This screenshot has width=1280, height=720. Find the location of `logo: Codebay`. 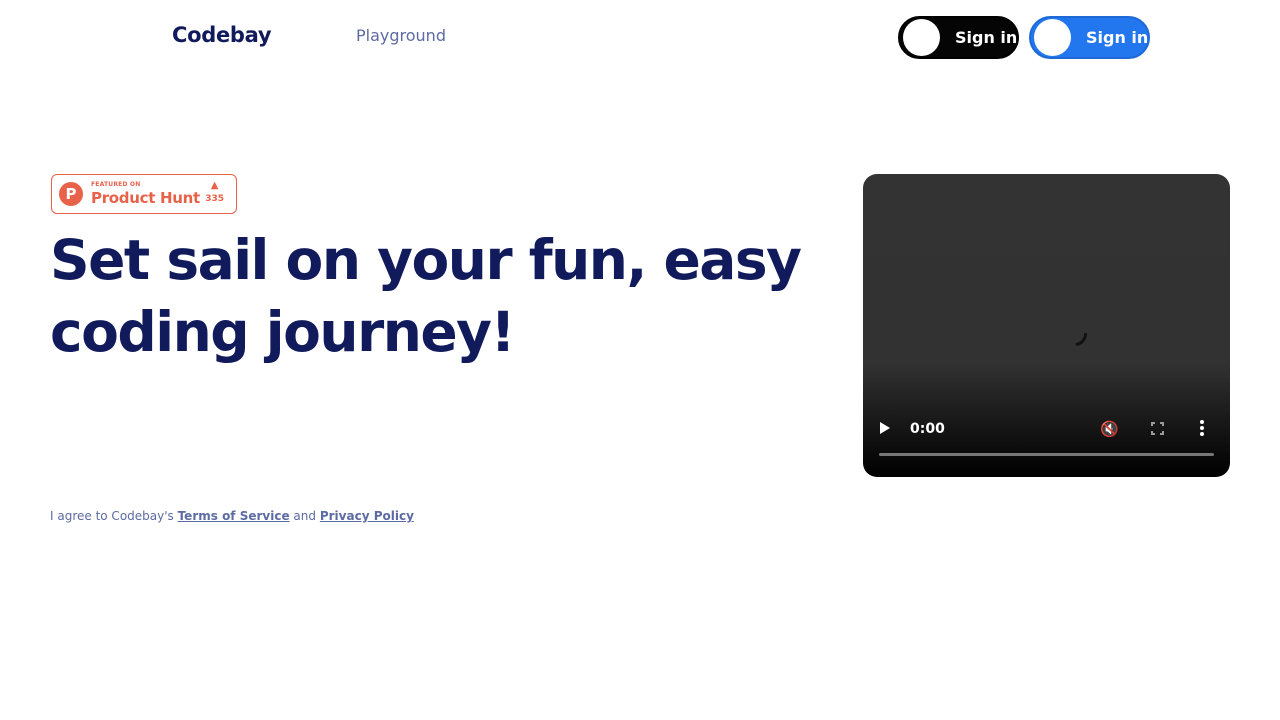

logo: Codebay is located at coordinates (222, 35).